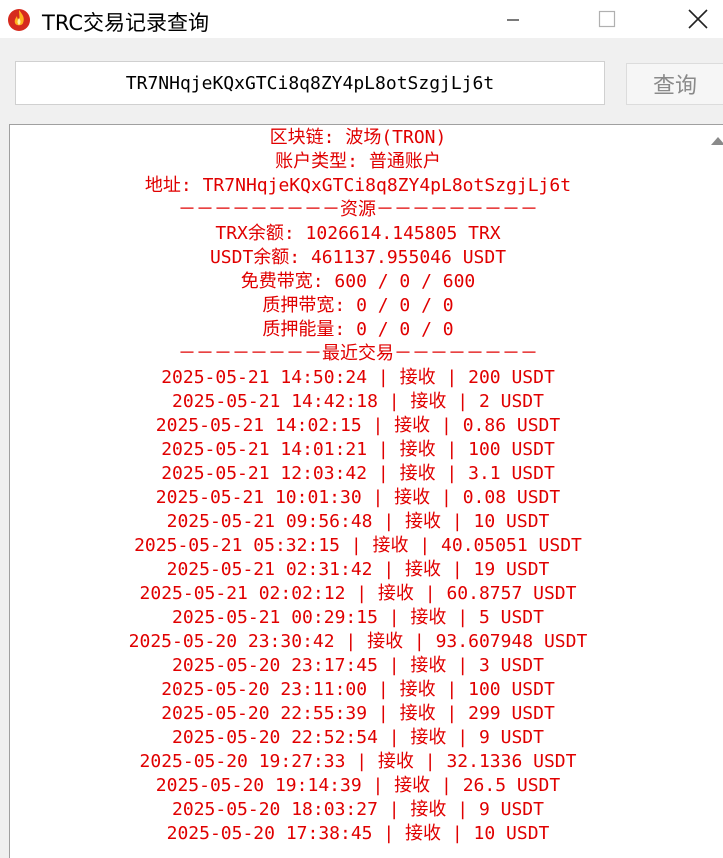  I want to click on staked-energy-line: 质押能量: 0 / 0 / 0, so click(358, 329).